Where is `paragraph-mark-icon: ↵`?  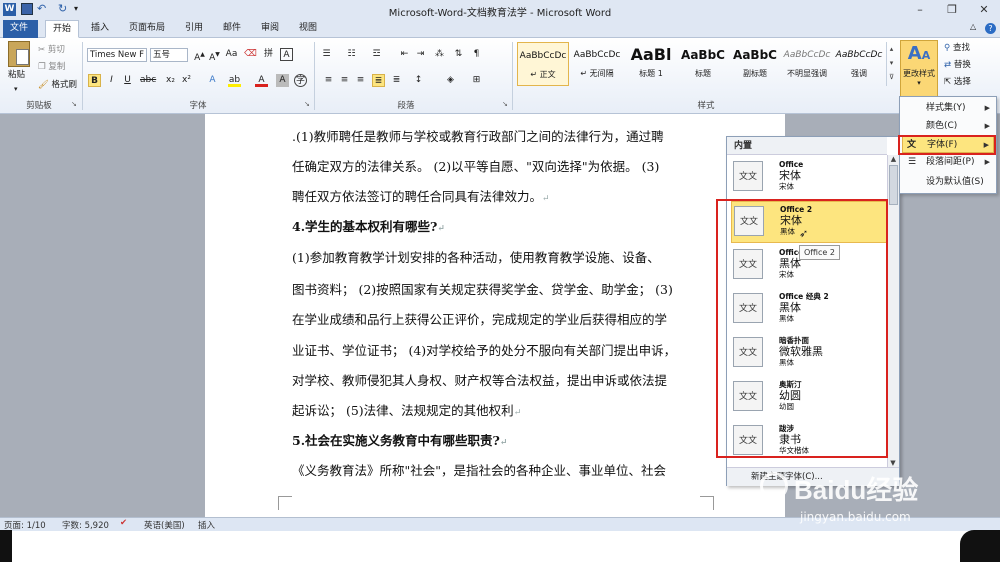
paragraph-mark-icon: ↵ is located at coordinates (517, 413).